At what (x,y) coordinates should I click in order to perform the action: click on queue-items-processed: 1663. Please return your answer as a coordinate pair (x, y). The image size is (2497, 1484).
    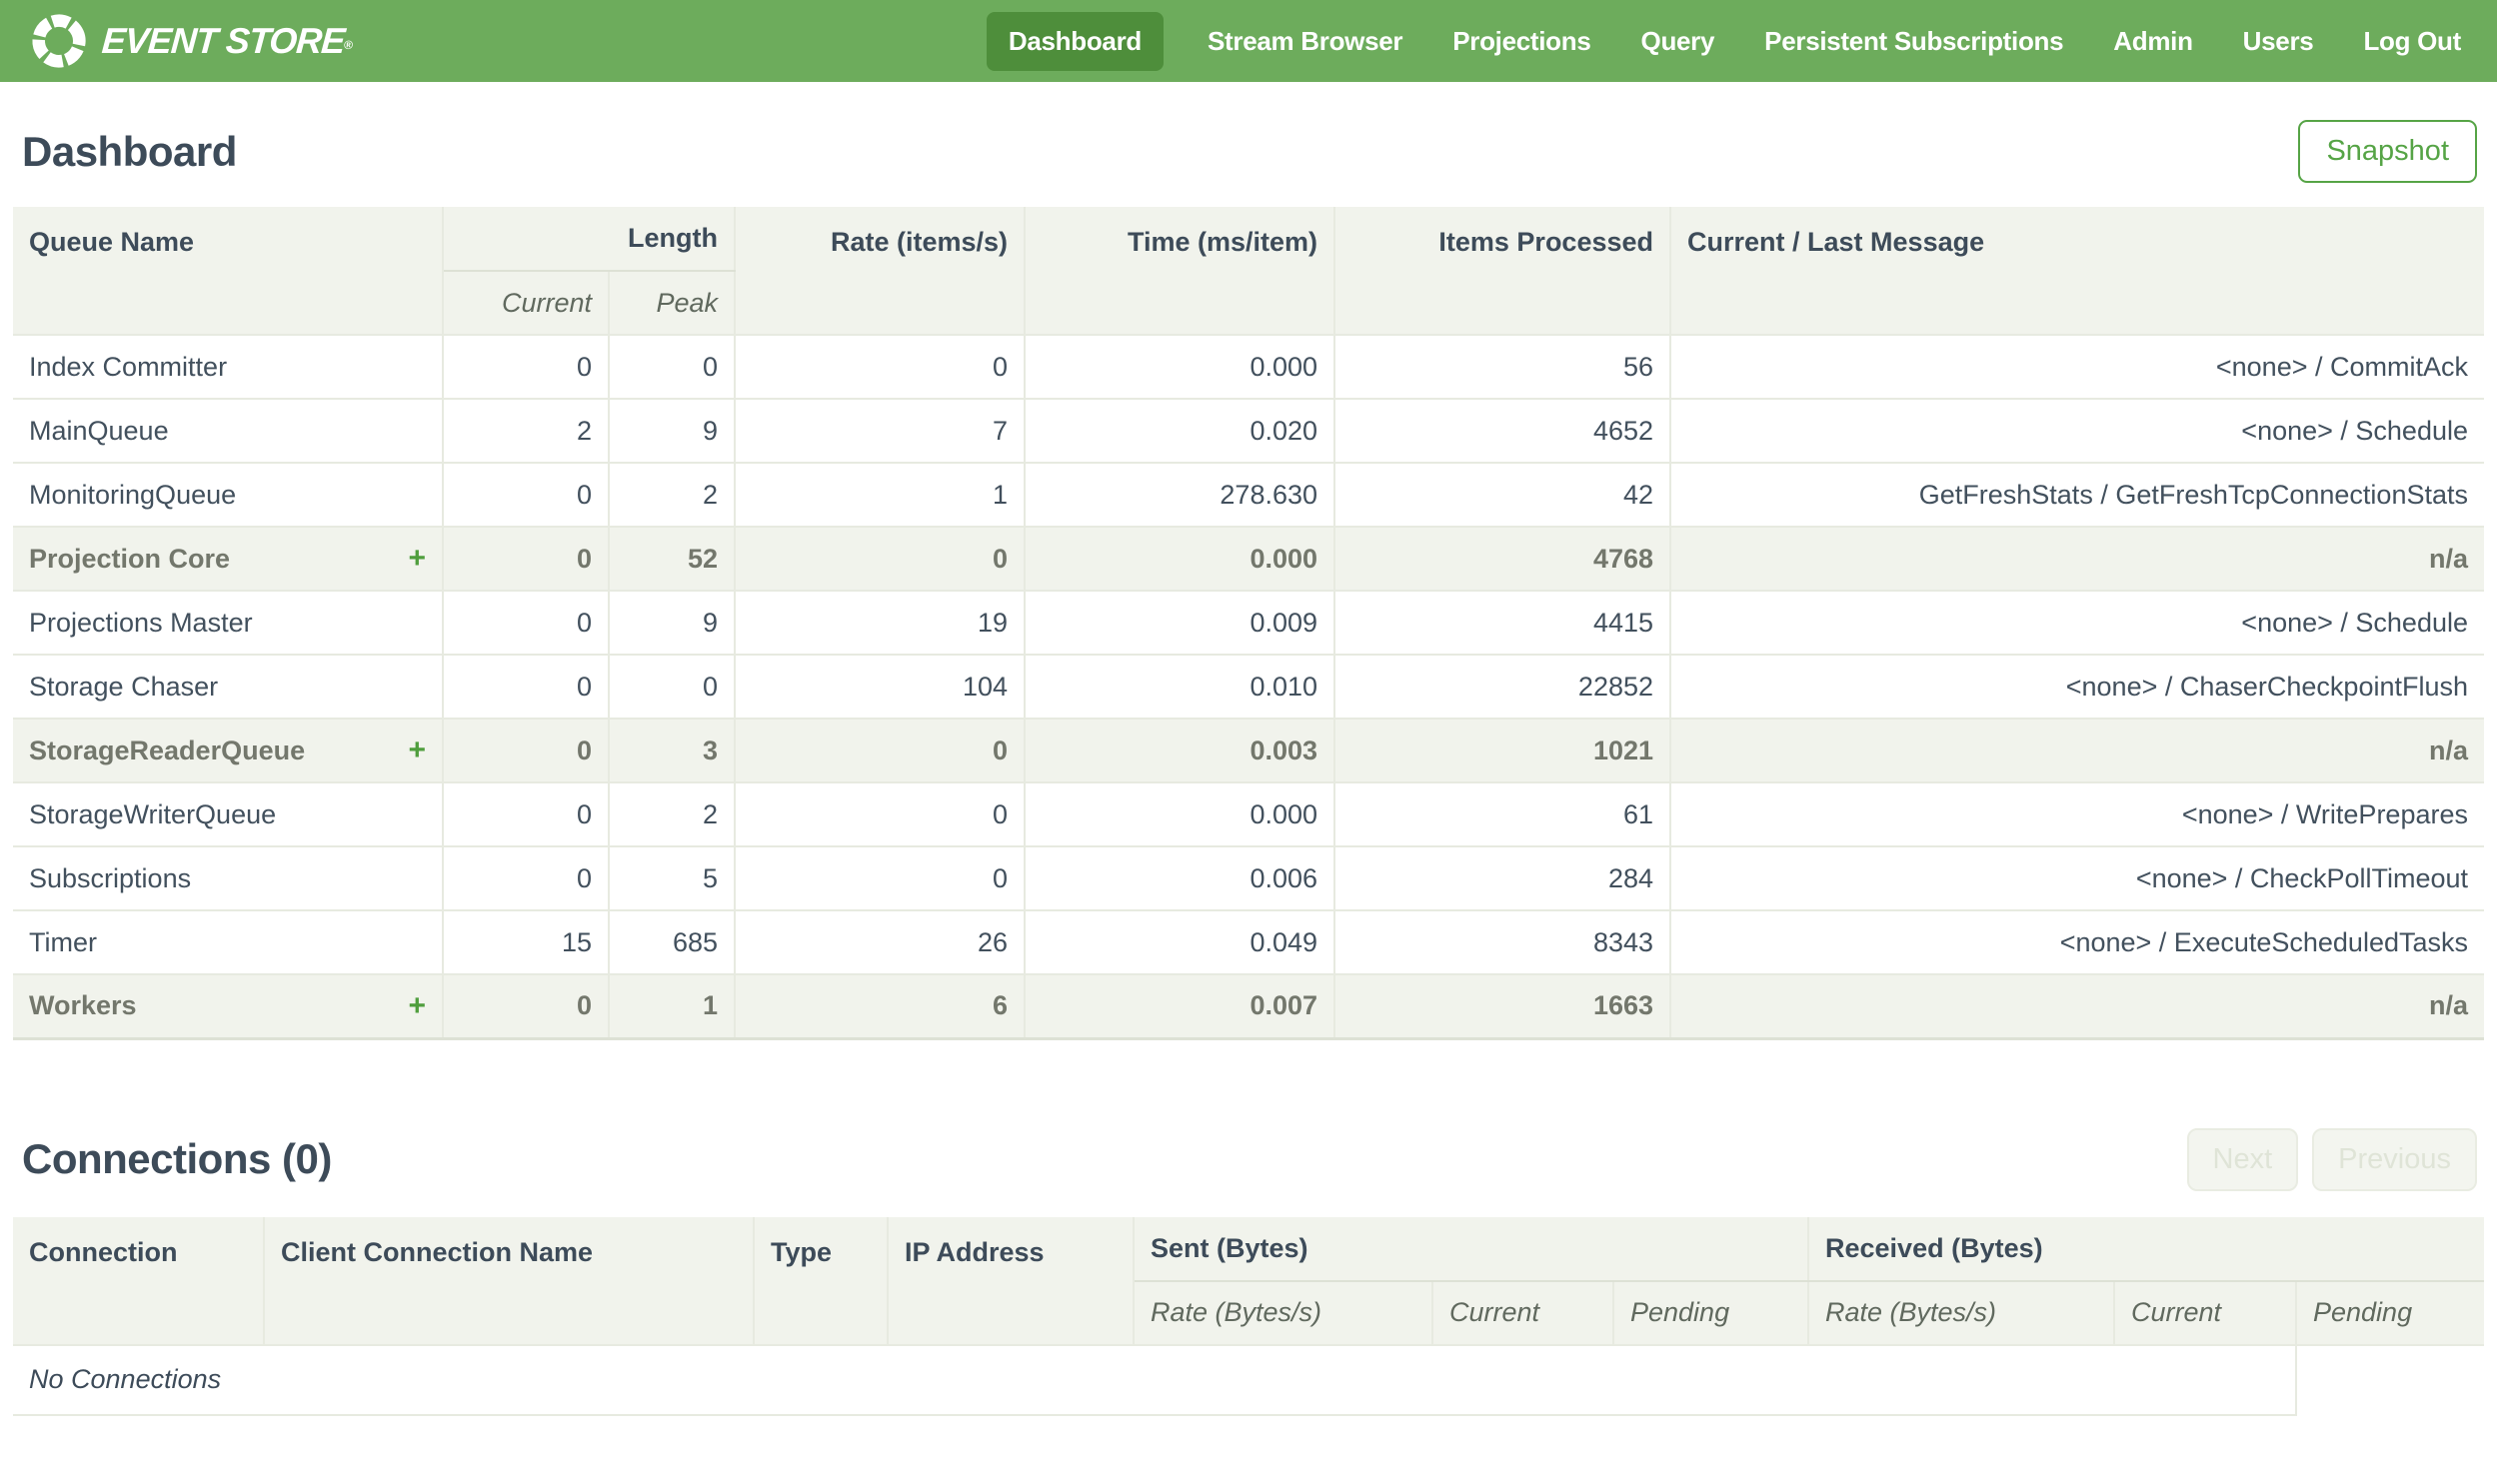
    Looking at the image, I should click on (1502, 1006).